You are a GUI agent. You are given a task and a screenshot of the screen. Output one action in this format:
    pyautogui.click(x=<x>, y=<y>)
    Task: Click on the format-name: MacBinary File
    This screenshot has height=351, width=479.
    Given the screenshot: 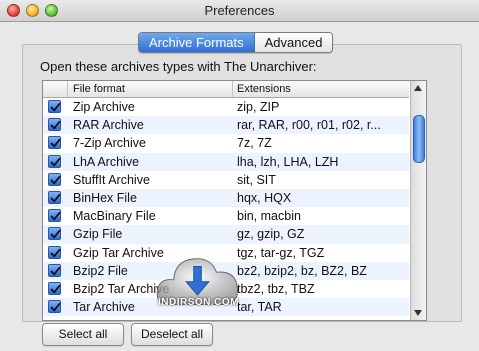 What is the action you would take?
    pyautogui.click(x=114, y=216)
    